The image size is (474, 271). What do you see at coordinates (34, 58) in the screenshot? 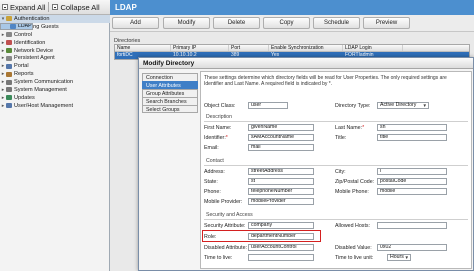
I see `tree-item-label: Persistent Agent` at bounding box center [34, 58].